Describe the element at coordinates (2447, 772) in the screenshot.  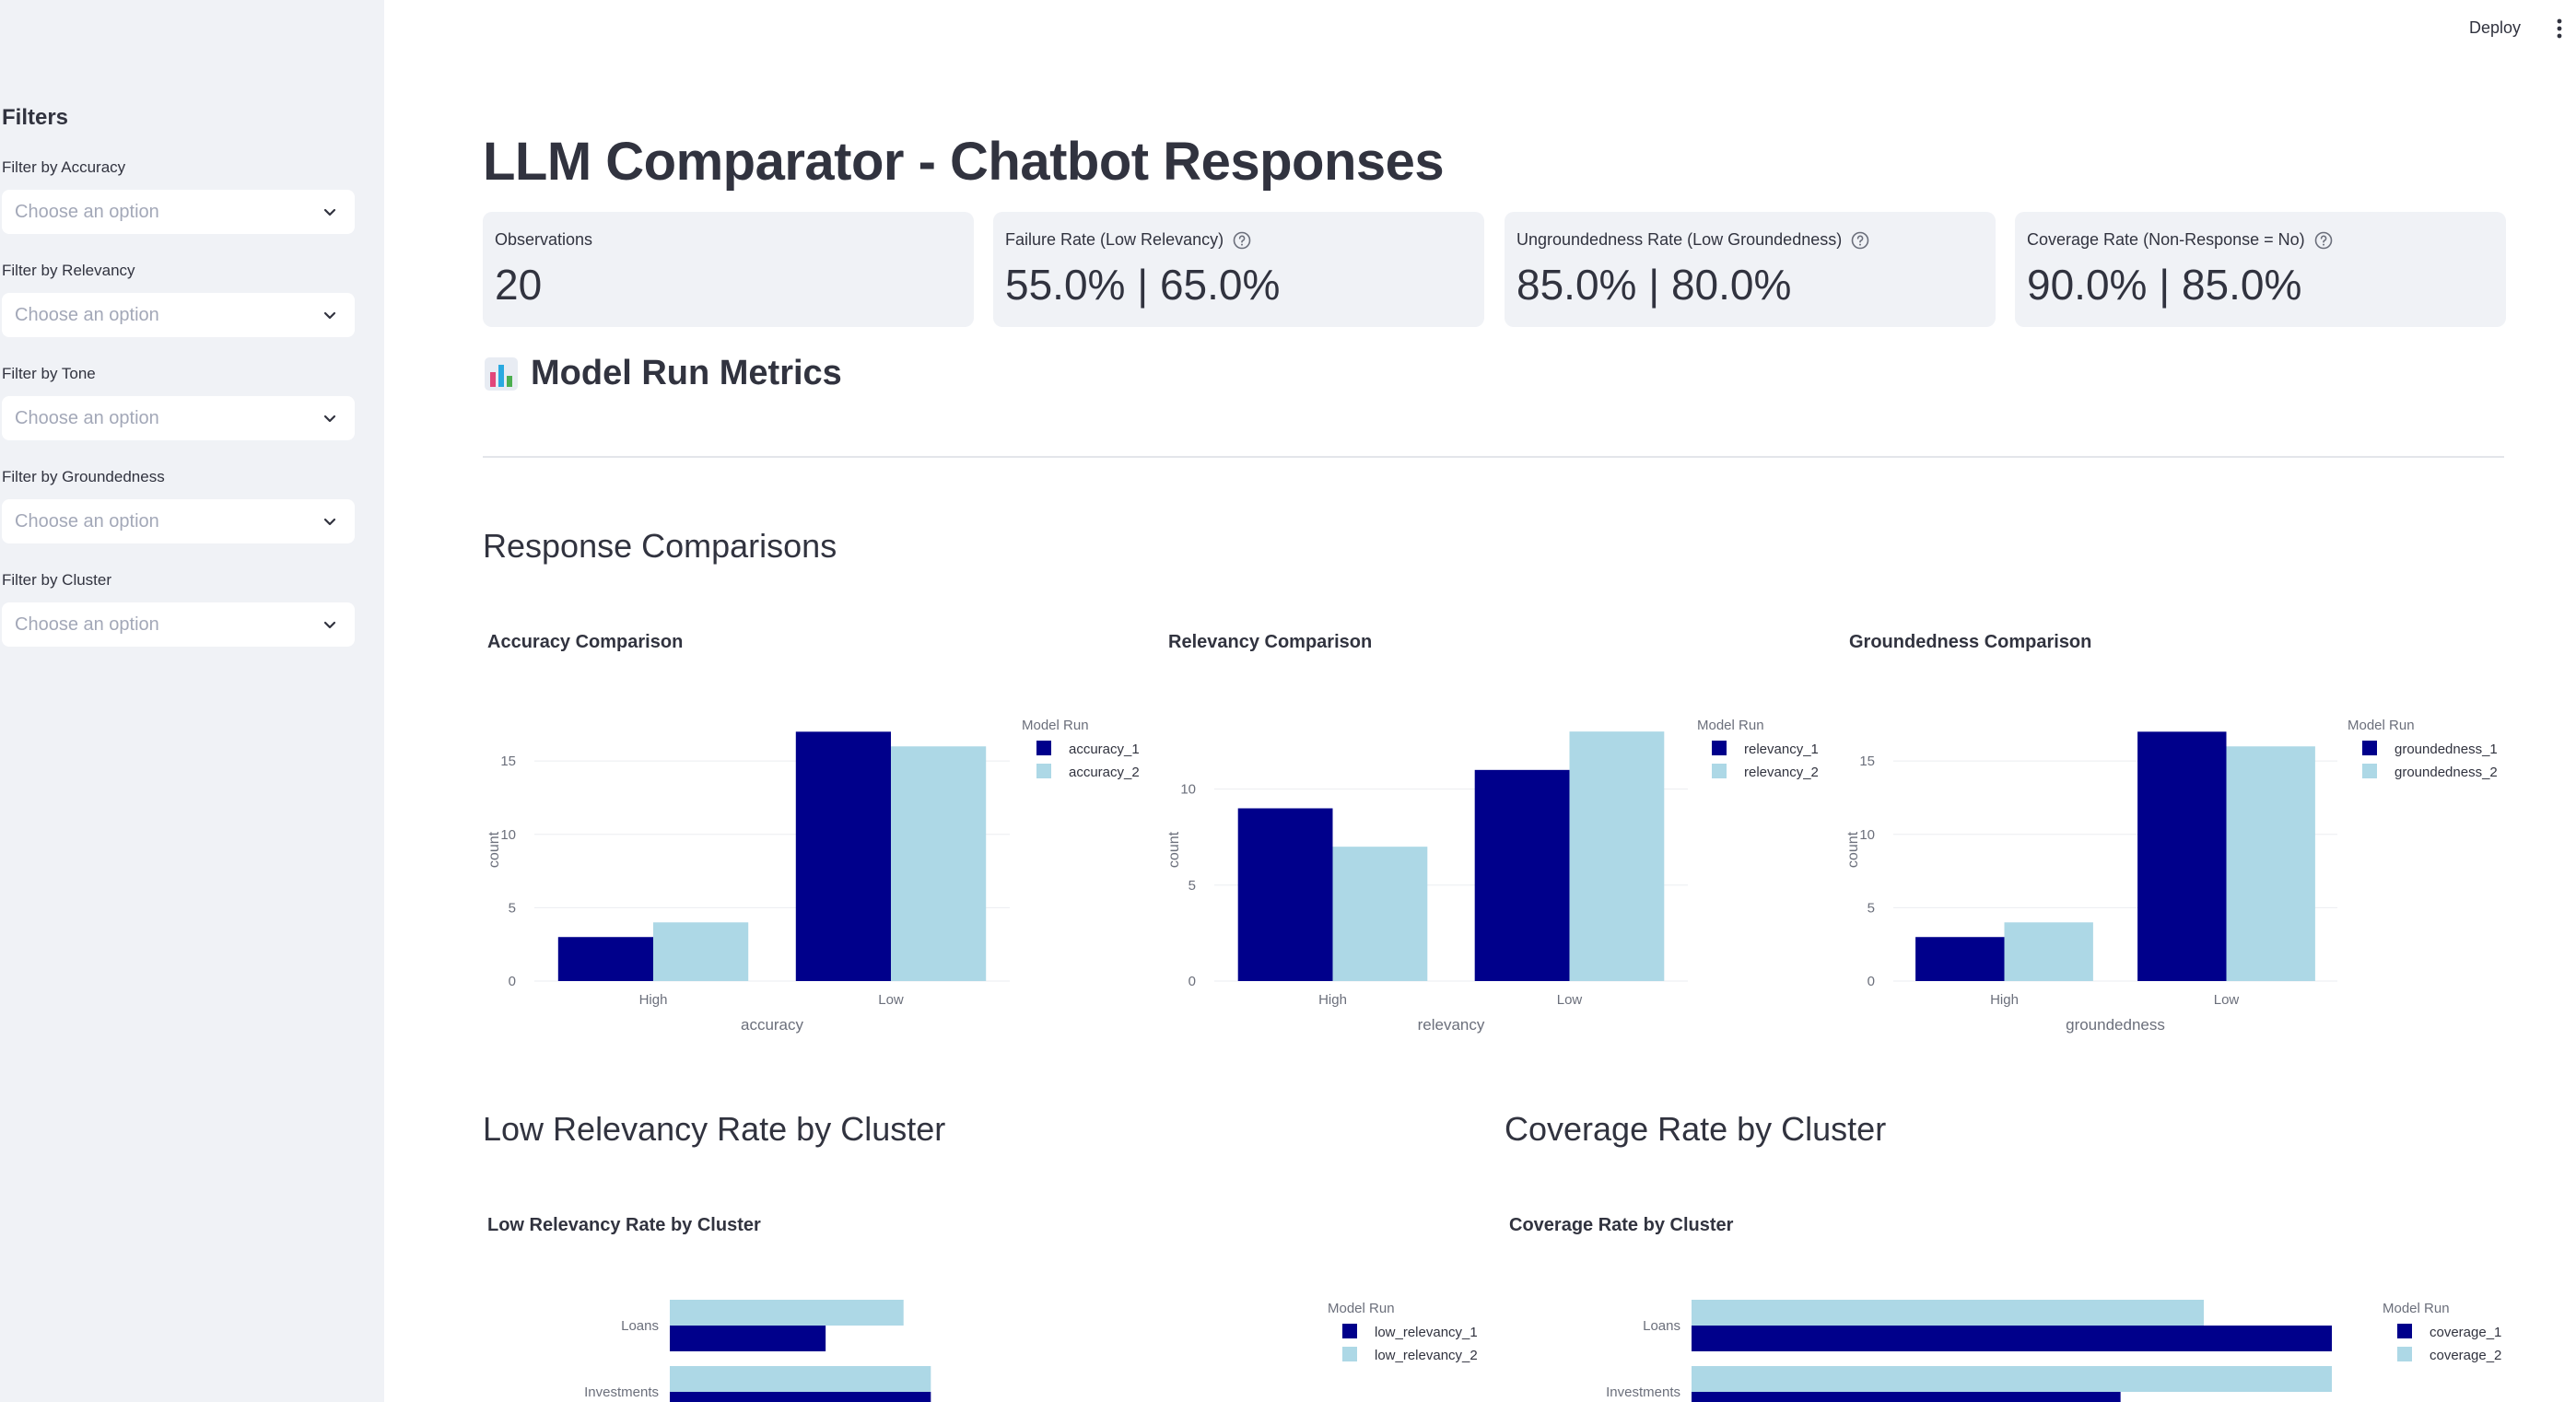
I see `legend-label: groundedness_2` at that location.